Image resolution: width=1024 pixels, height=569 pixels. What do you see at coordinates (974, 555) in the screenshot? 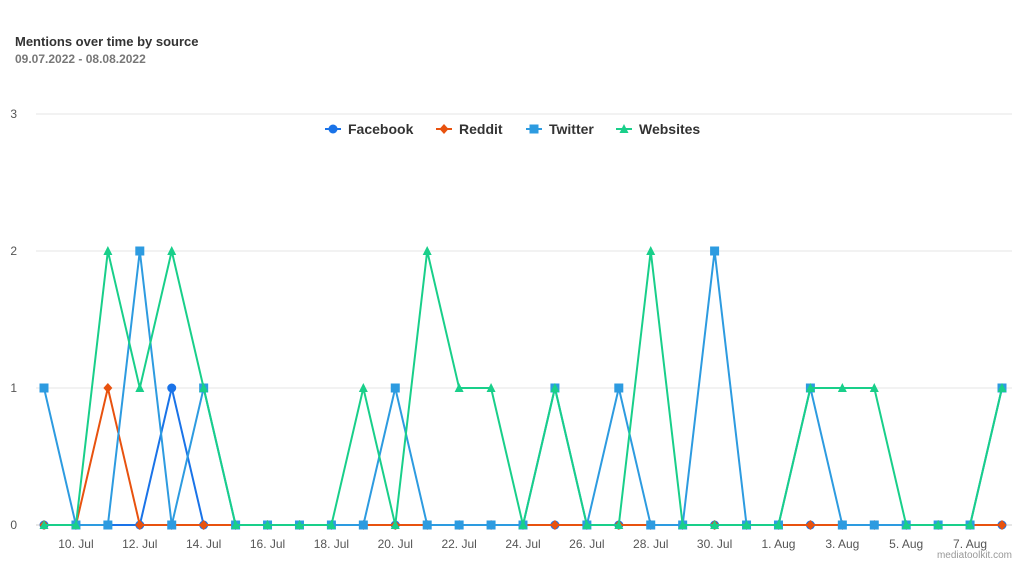
I see `credit-text: mediatoolkit.com` at bounding box center [974, 555].